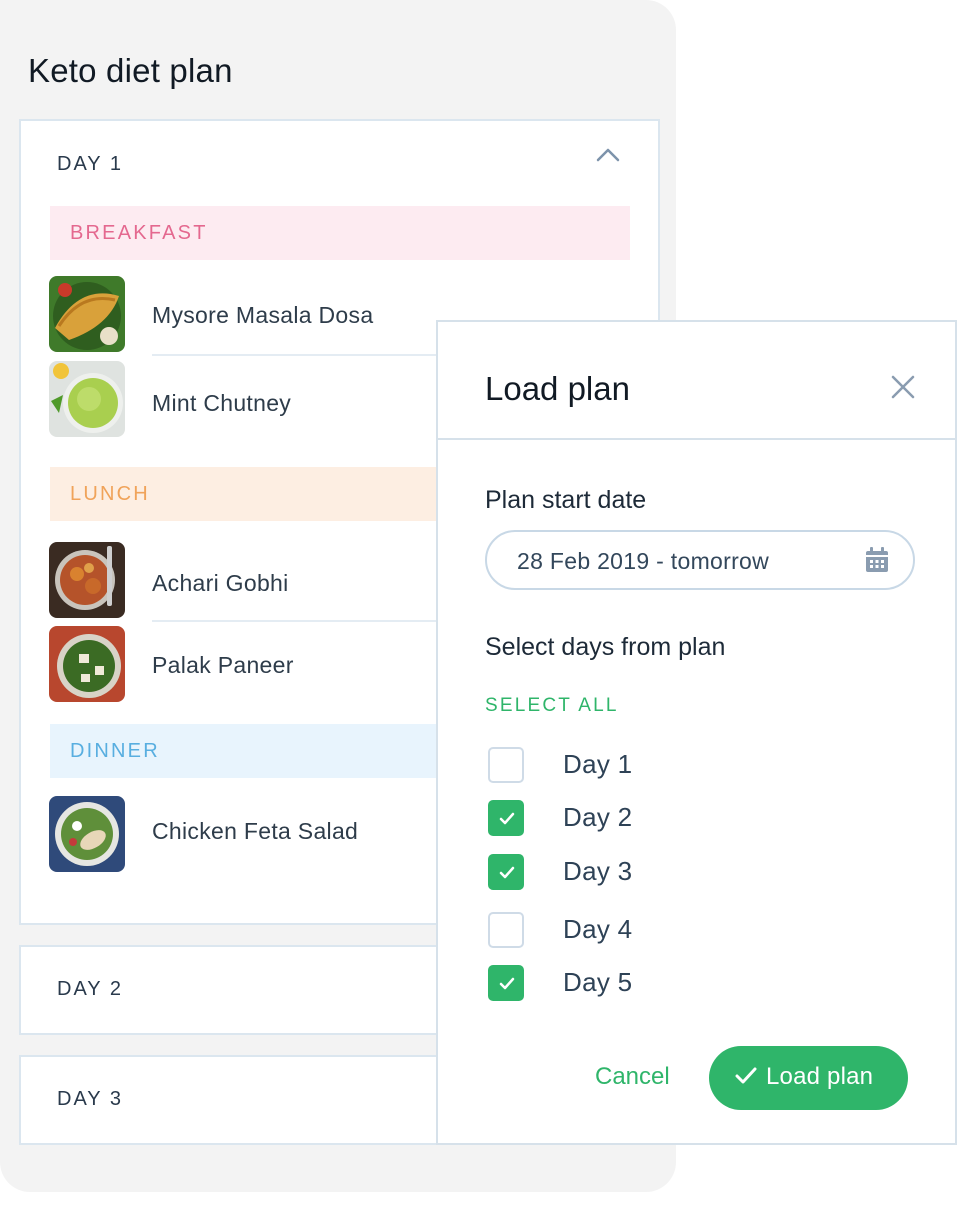  I want to click on chevron-up-icon, so click(608, 155).